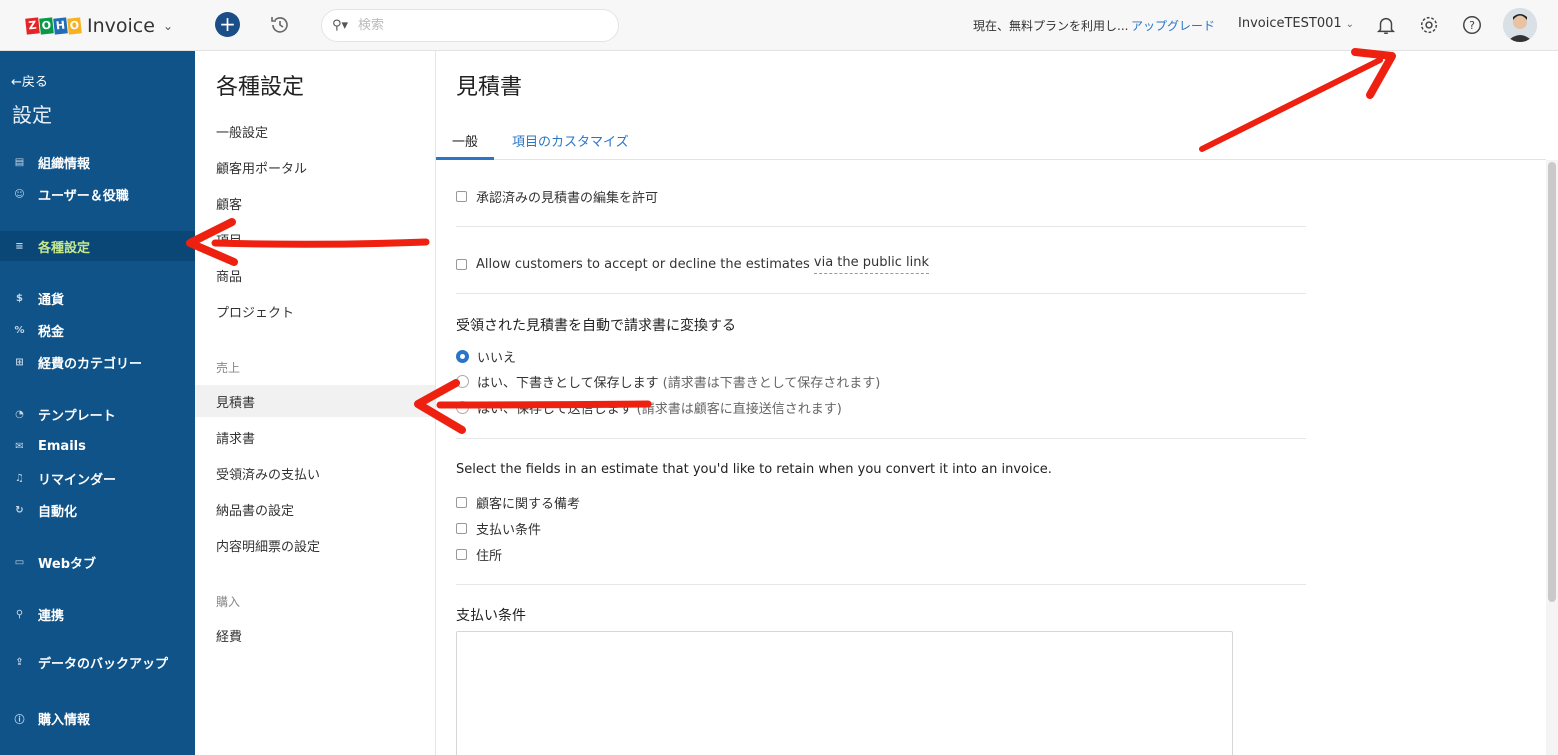  I want to click on help-icon: ?, so click(1472, 25).